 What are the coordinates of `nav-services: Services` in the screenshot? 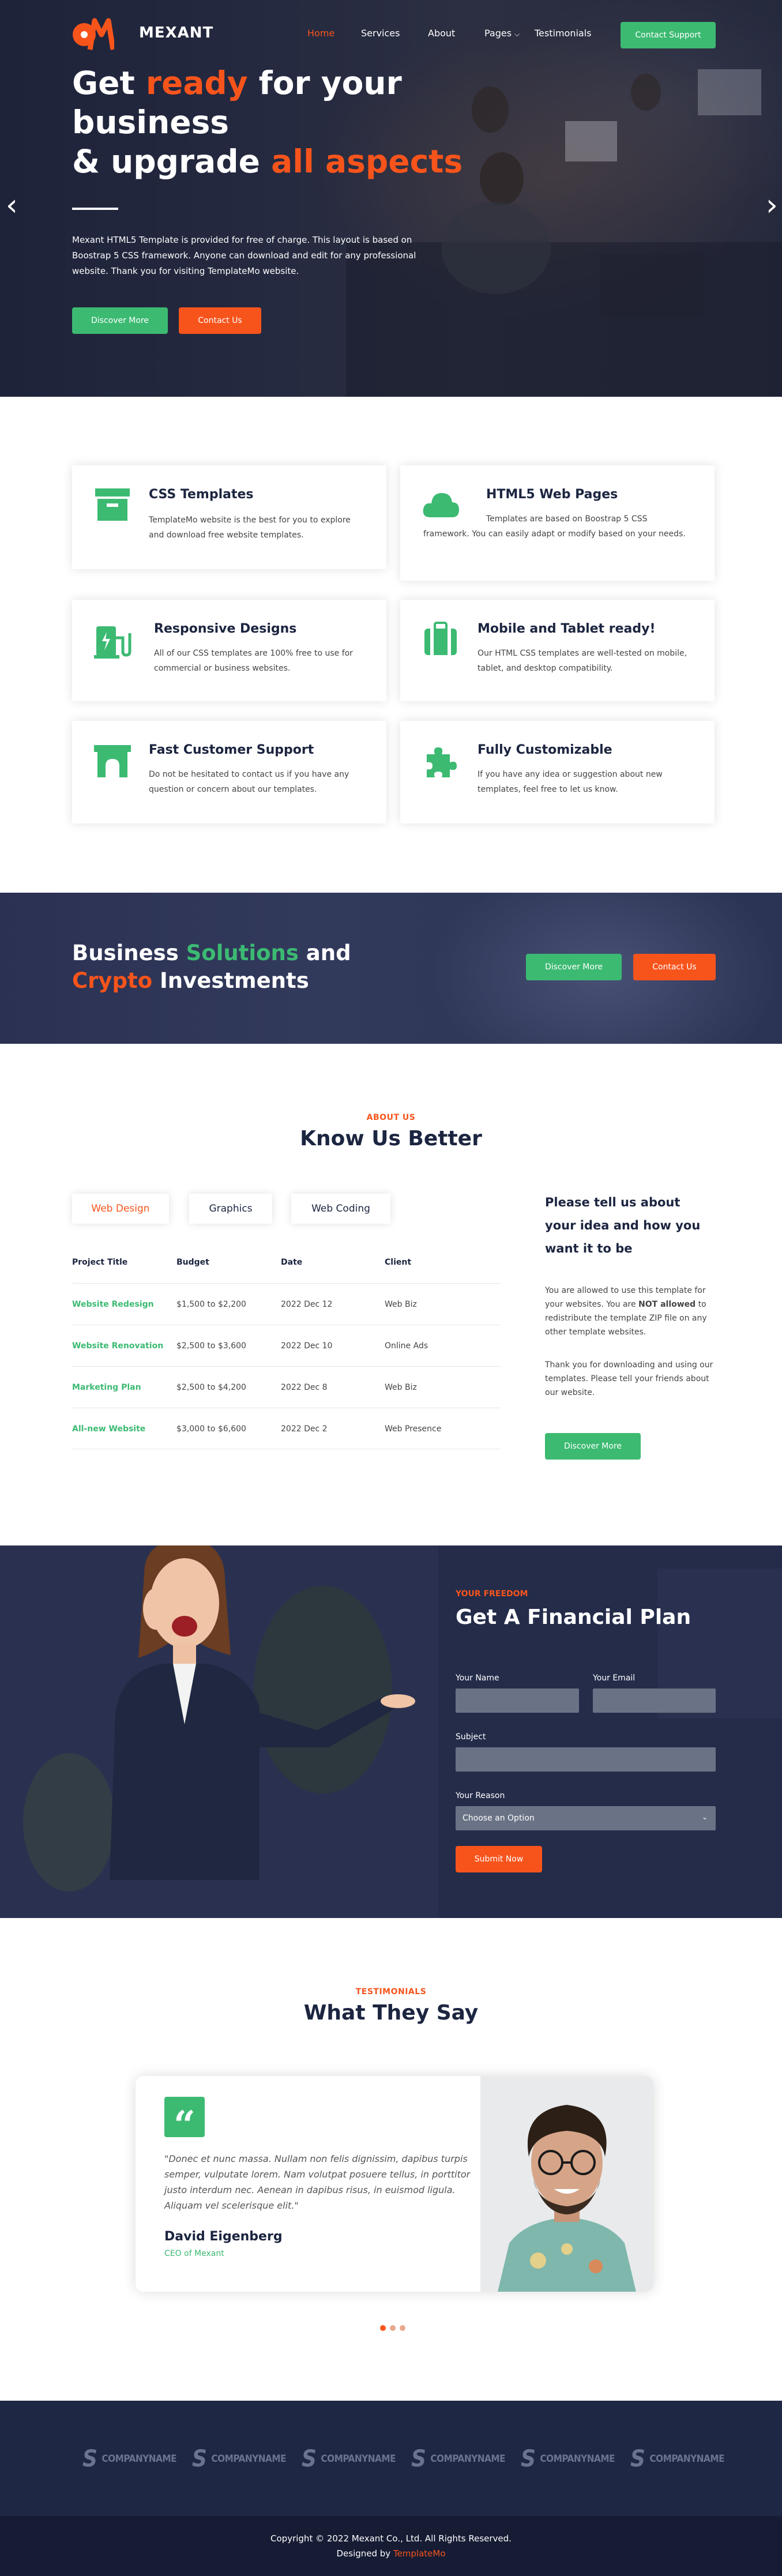 It's located at (380, 33).